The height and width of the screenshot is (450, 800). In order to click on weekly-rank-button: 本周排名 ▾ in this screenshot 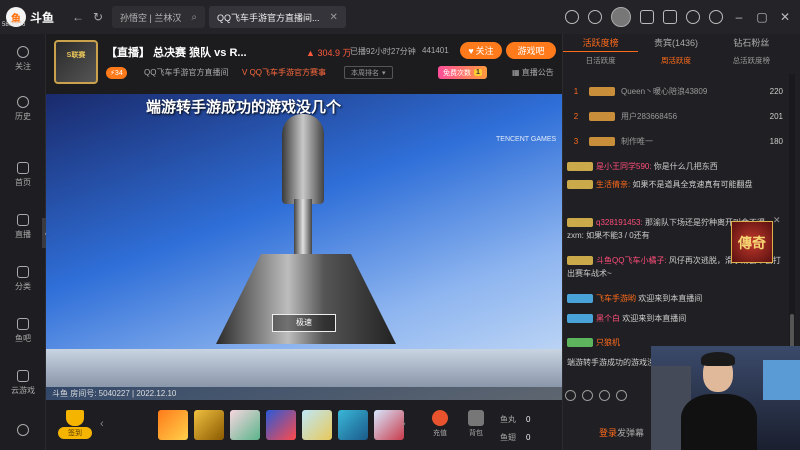, I will do `click(368, 72)`.